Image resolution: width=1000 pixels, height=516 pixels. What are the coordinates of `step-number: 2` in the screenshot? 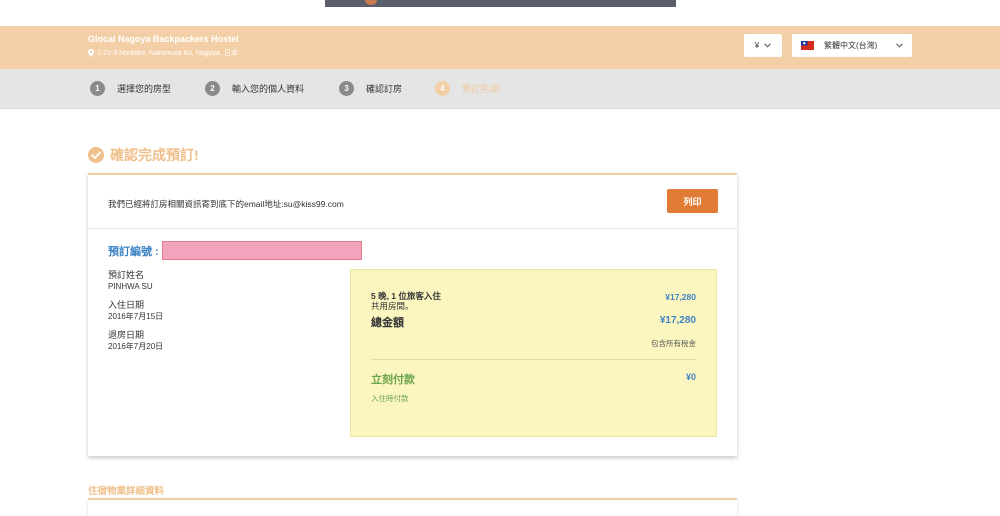 It's located at (212, 88).